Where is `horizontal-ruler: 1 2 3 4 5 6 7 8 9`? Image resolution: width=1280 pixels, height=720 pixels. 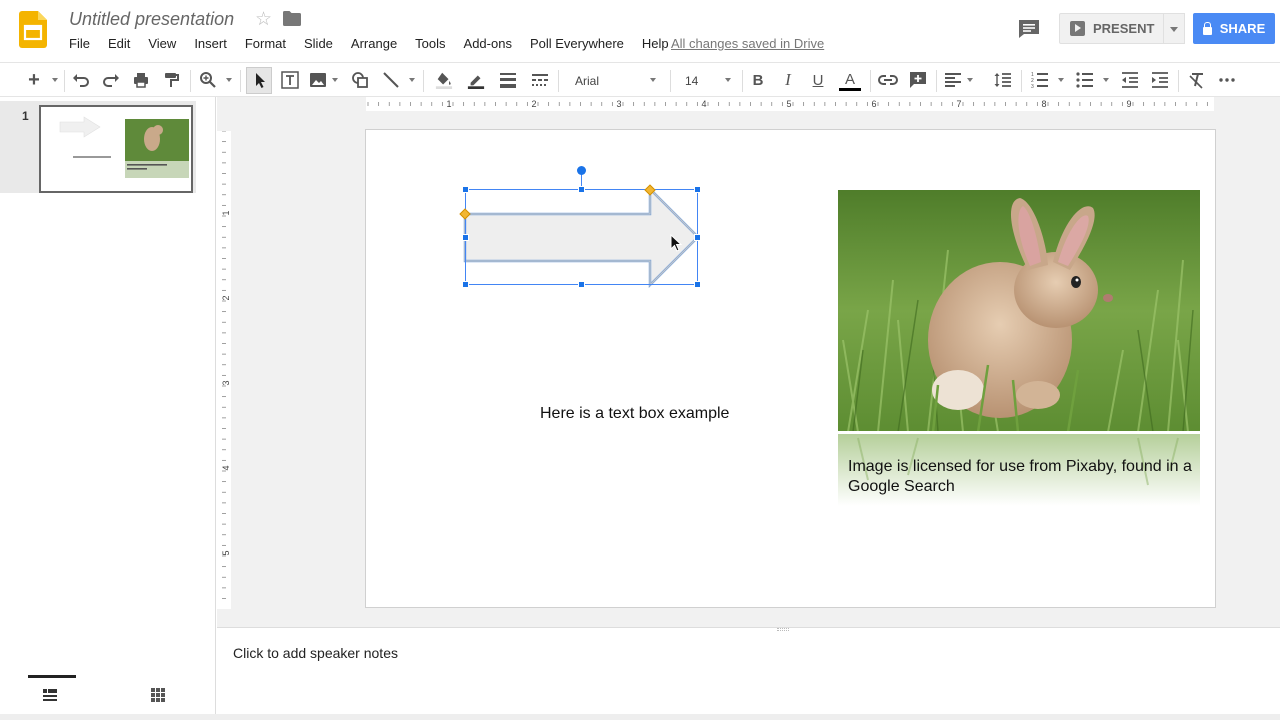
horizontal-ruler: 1 2 3 4 5 6 7 8 9 is located at coordinates (790, 104).